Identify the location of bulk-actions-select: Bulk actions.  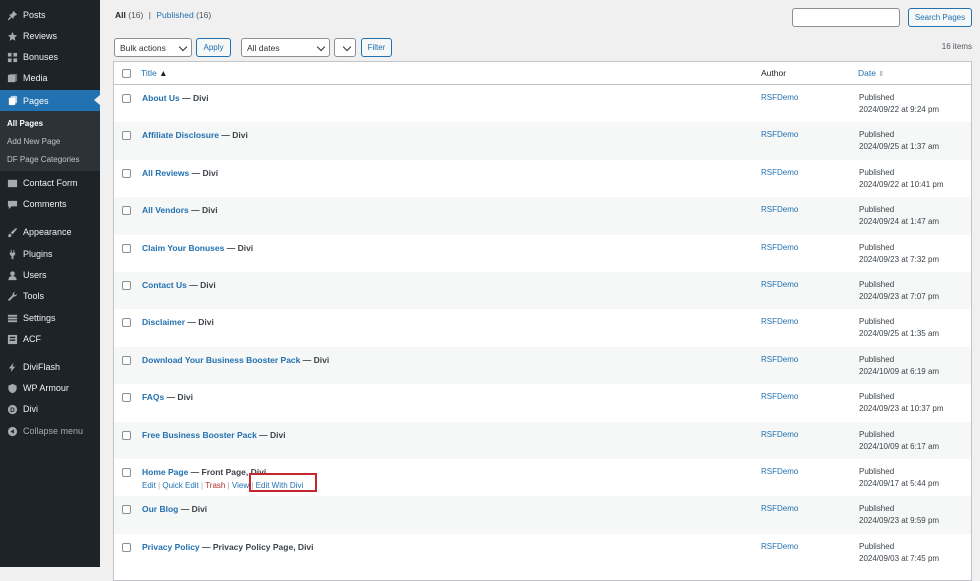
(153, 47).